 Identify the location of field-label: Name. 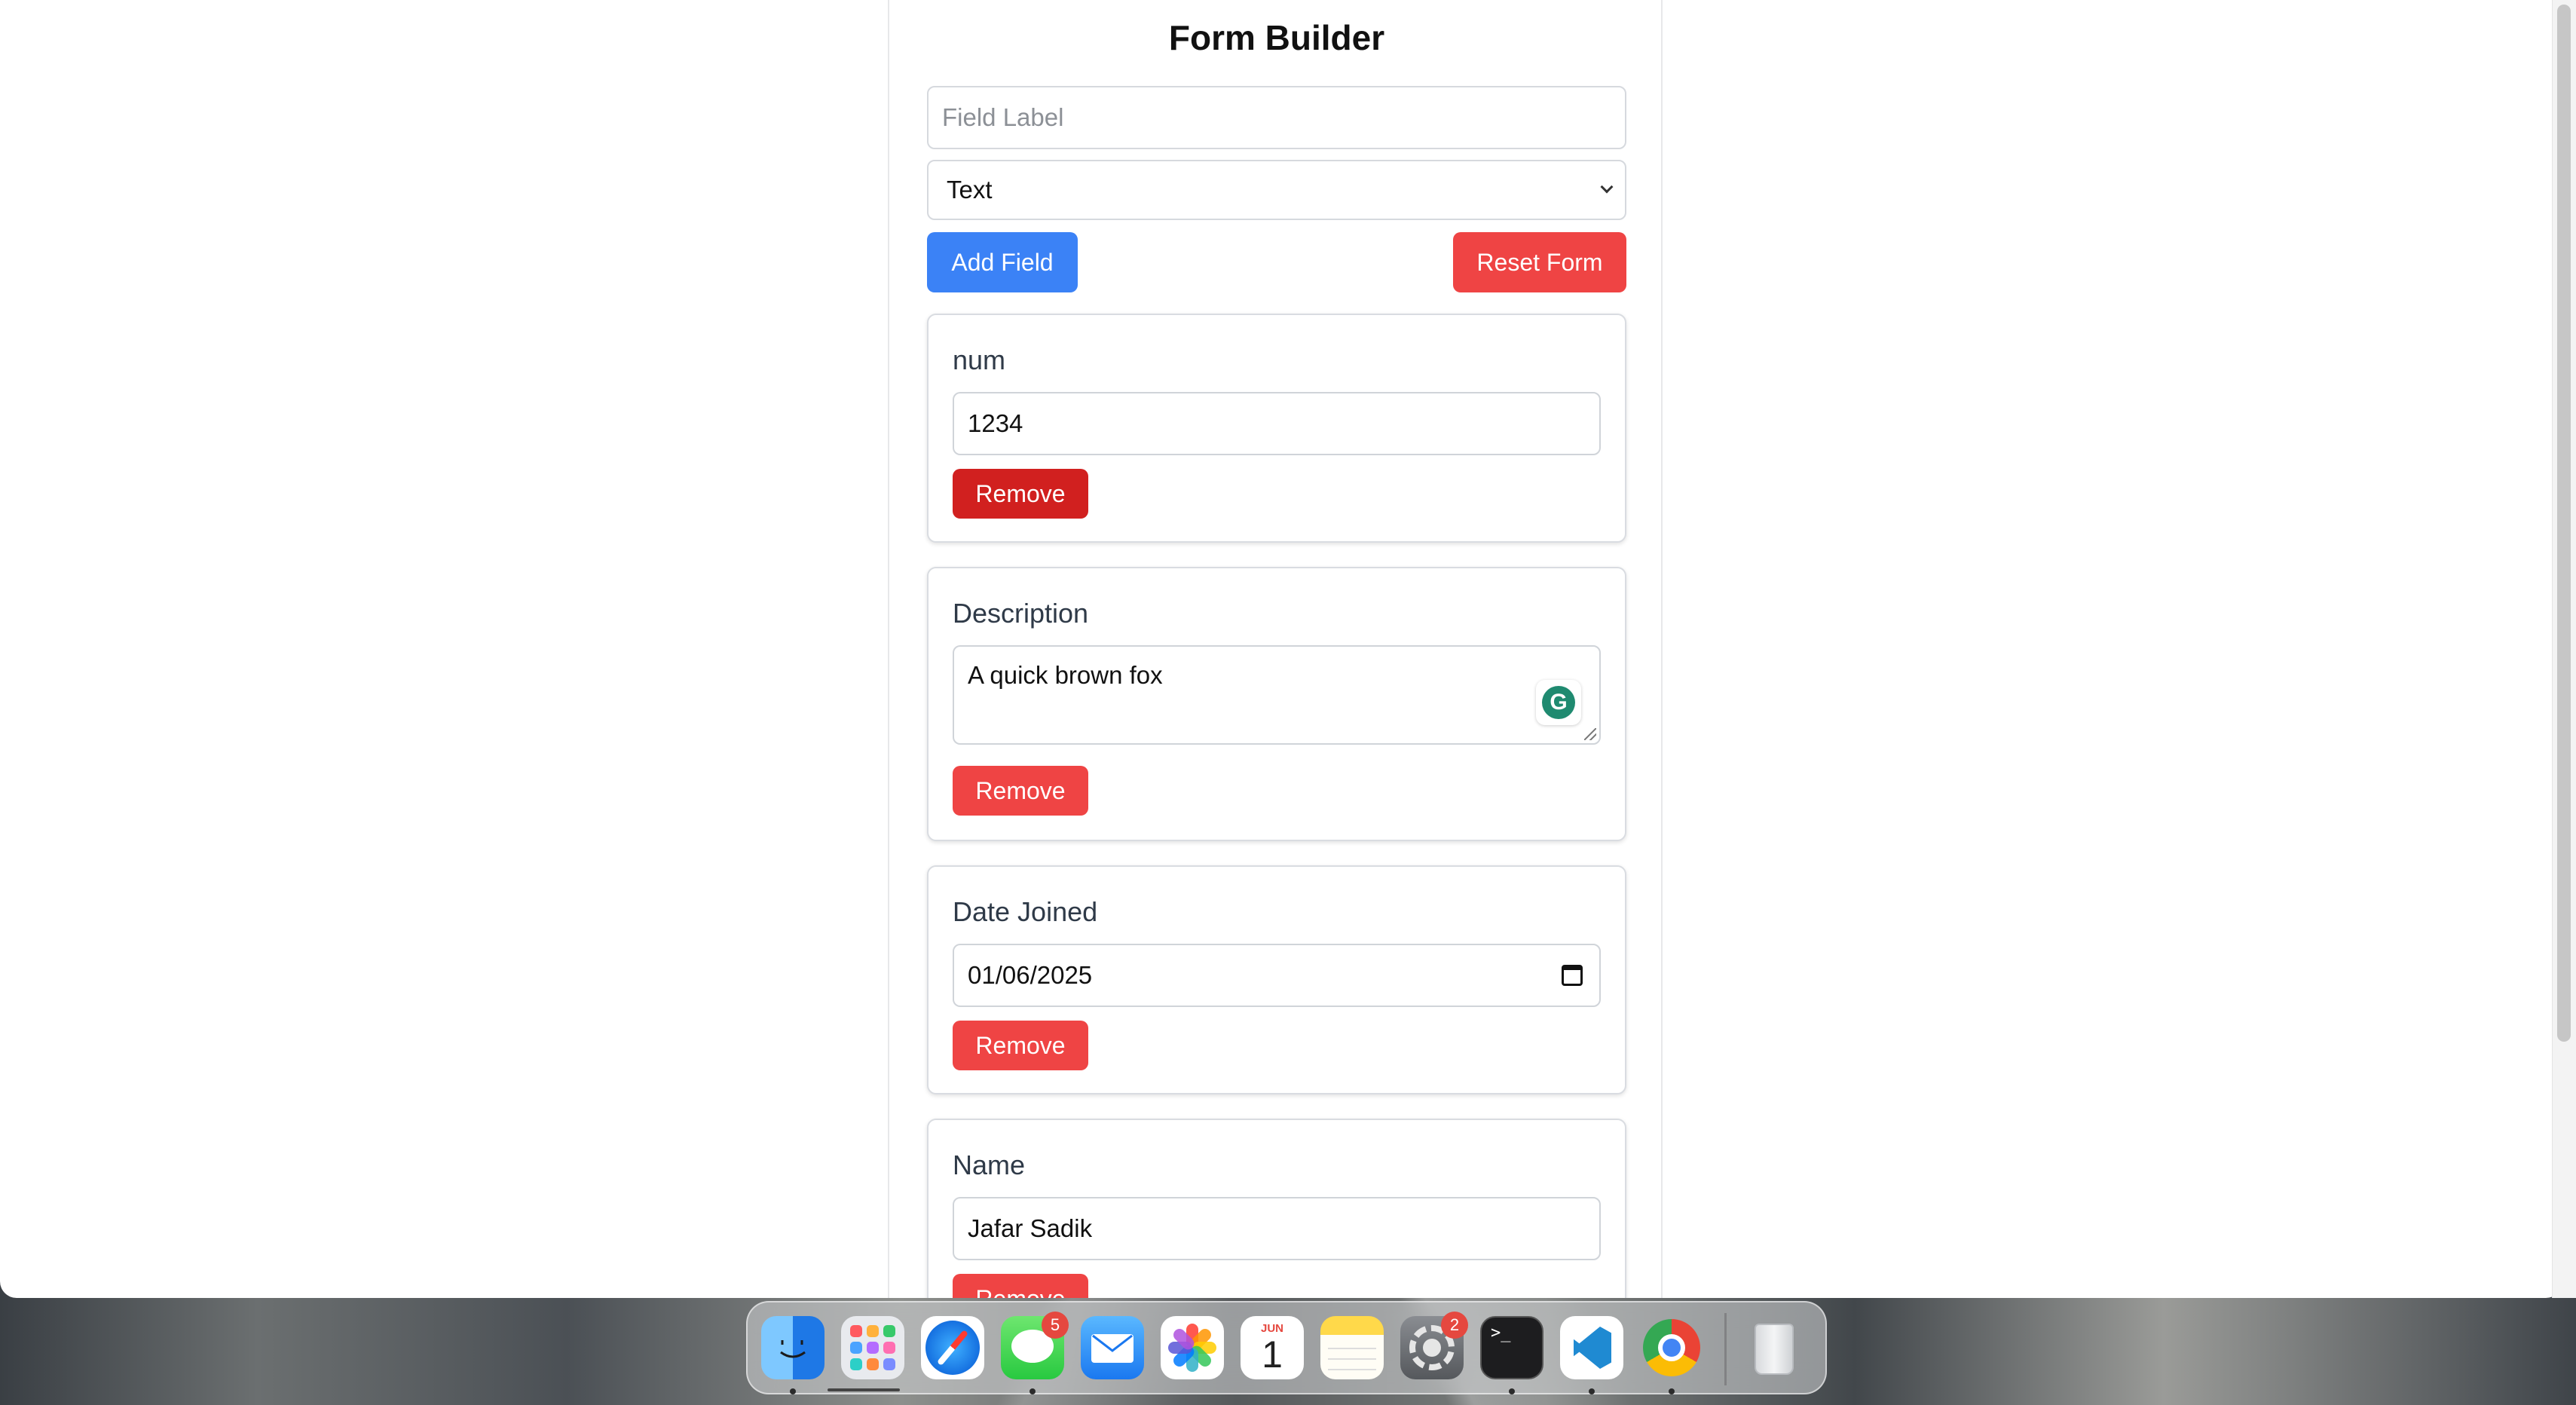
(989, 1164).